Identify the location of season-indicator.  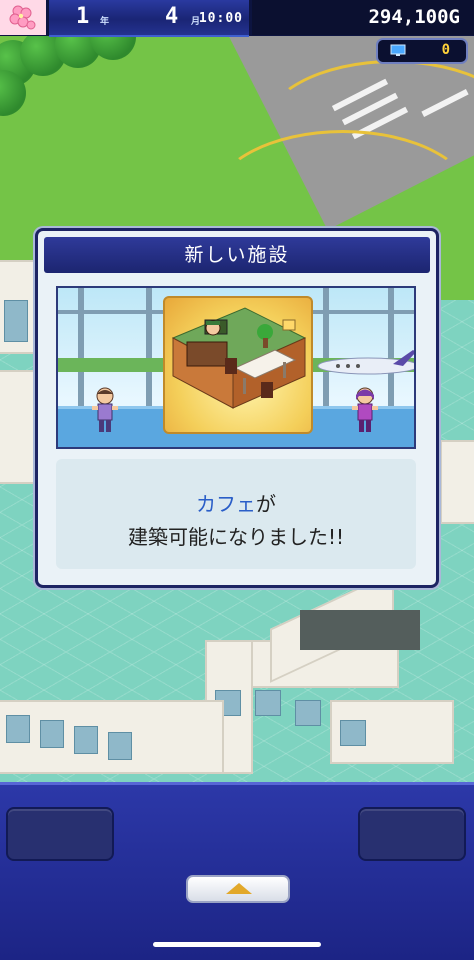
(24, 17).